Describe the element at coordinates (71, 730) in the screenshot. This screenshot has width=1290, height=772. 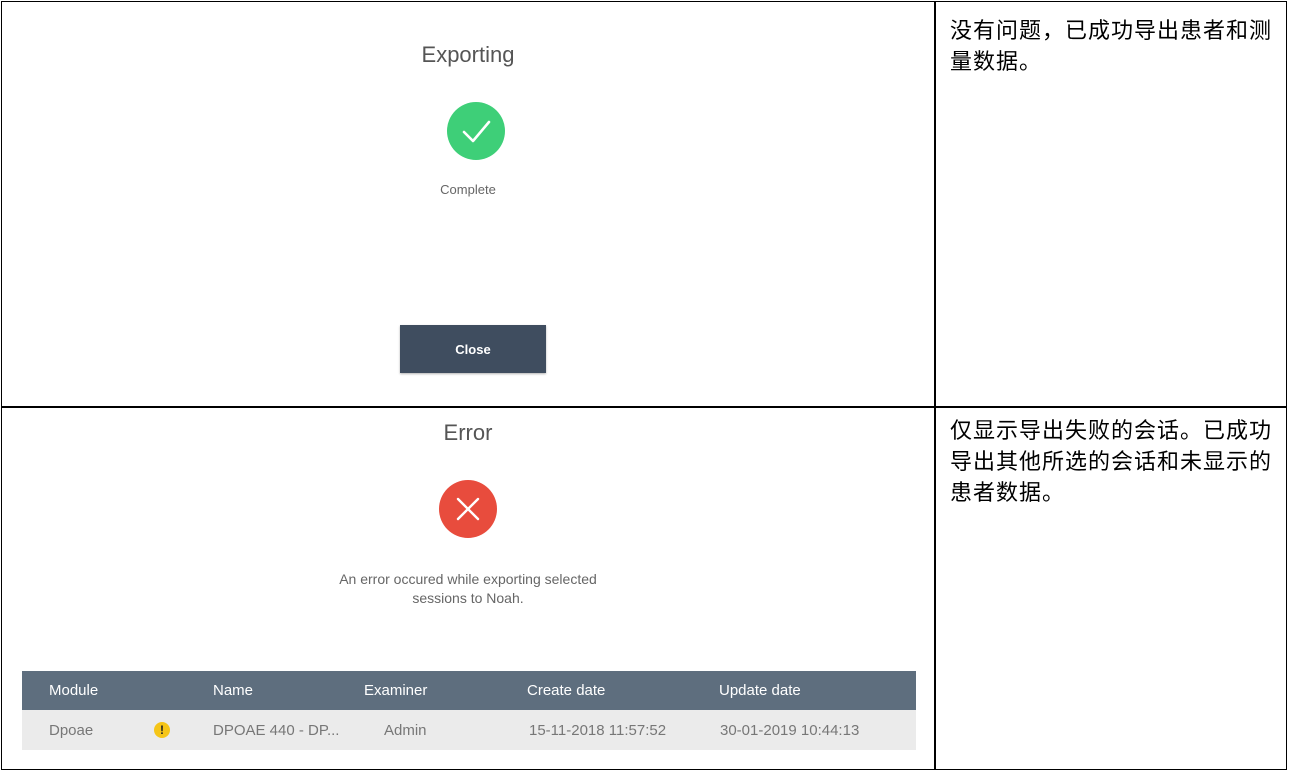
I see `cell-module: Dpoae` at that location.